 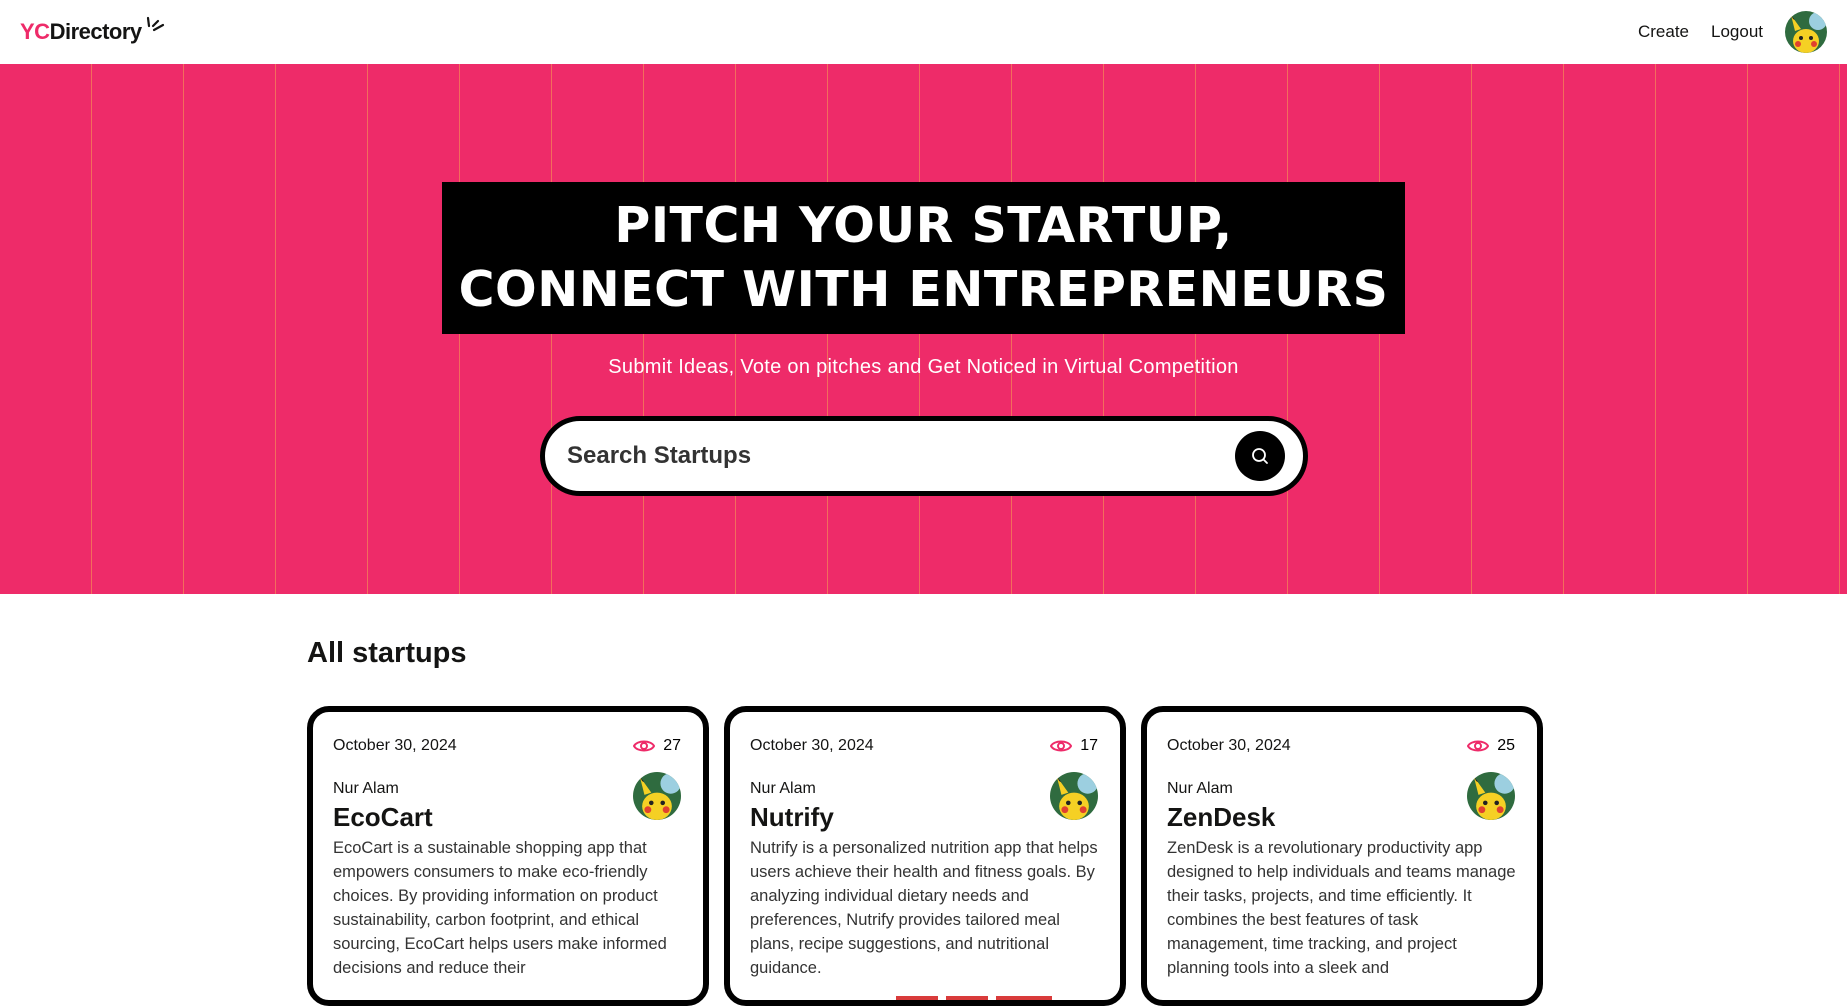 What do you see at coordinates (1491, 746) in the screenshot?
I see `views-count: 25` at bounding box center [1491, 746].